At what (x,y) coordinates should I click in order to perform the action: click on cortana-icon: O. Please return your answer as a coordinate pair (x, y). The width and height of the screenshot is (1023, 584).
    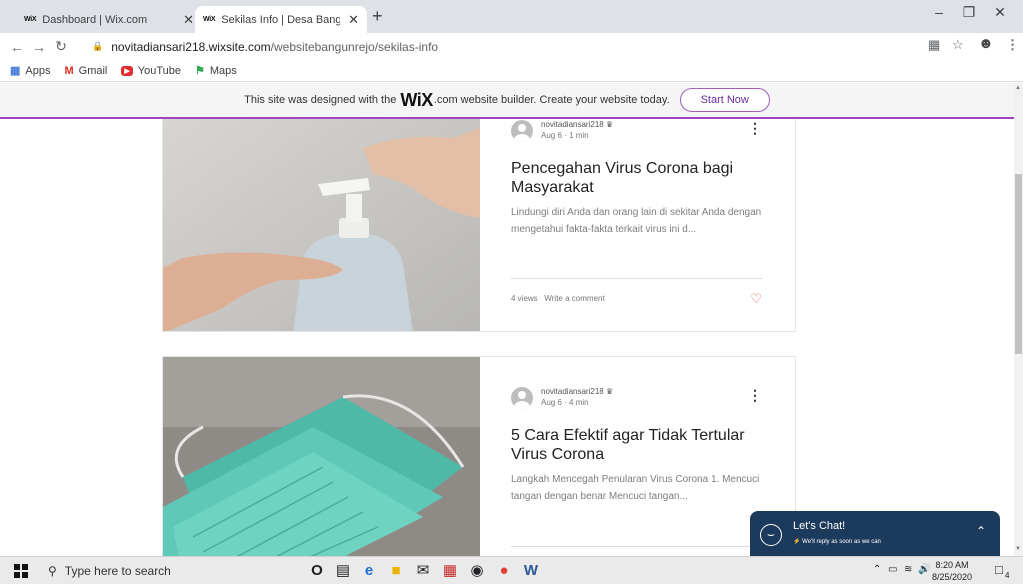
    Looking at the image, I should click on (317, 571).